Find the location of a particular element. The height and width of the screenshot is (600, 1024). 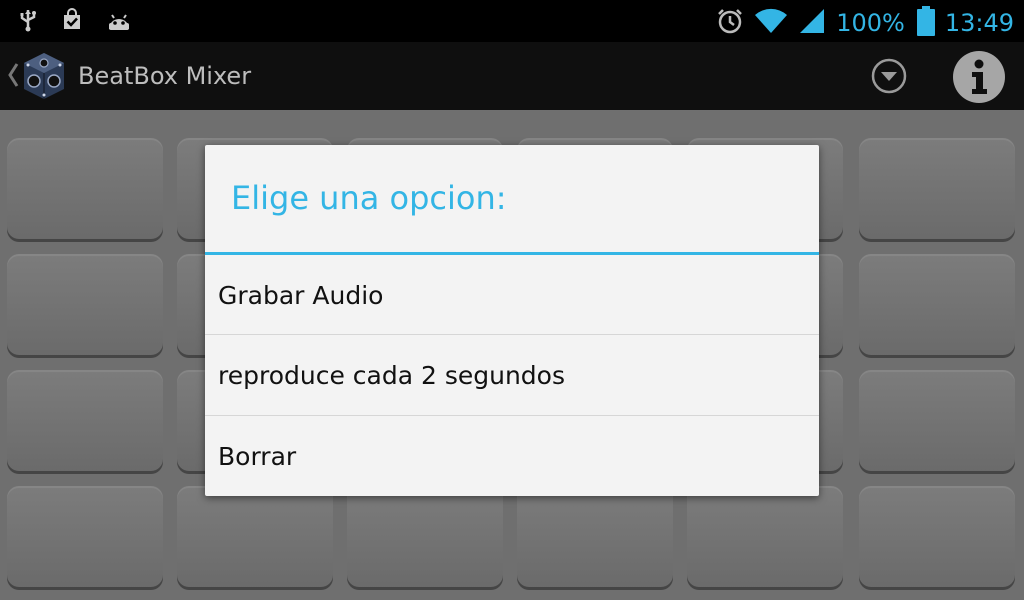

usb-icon is located at coordinates (28, 22).